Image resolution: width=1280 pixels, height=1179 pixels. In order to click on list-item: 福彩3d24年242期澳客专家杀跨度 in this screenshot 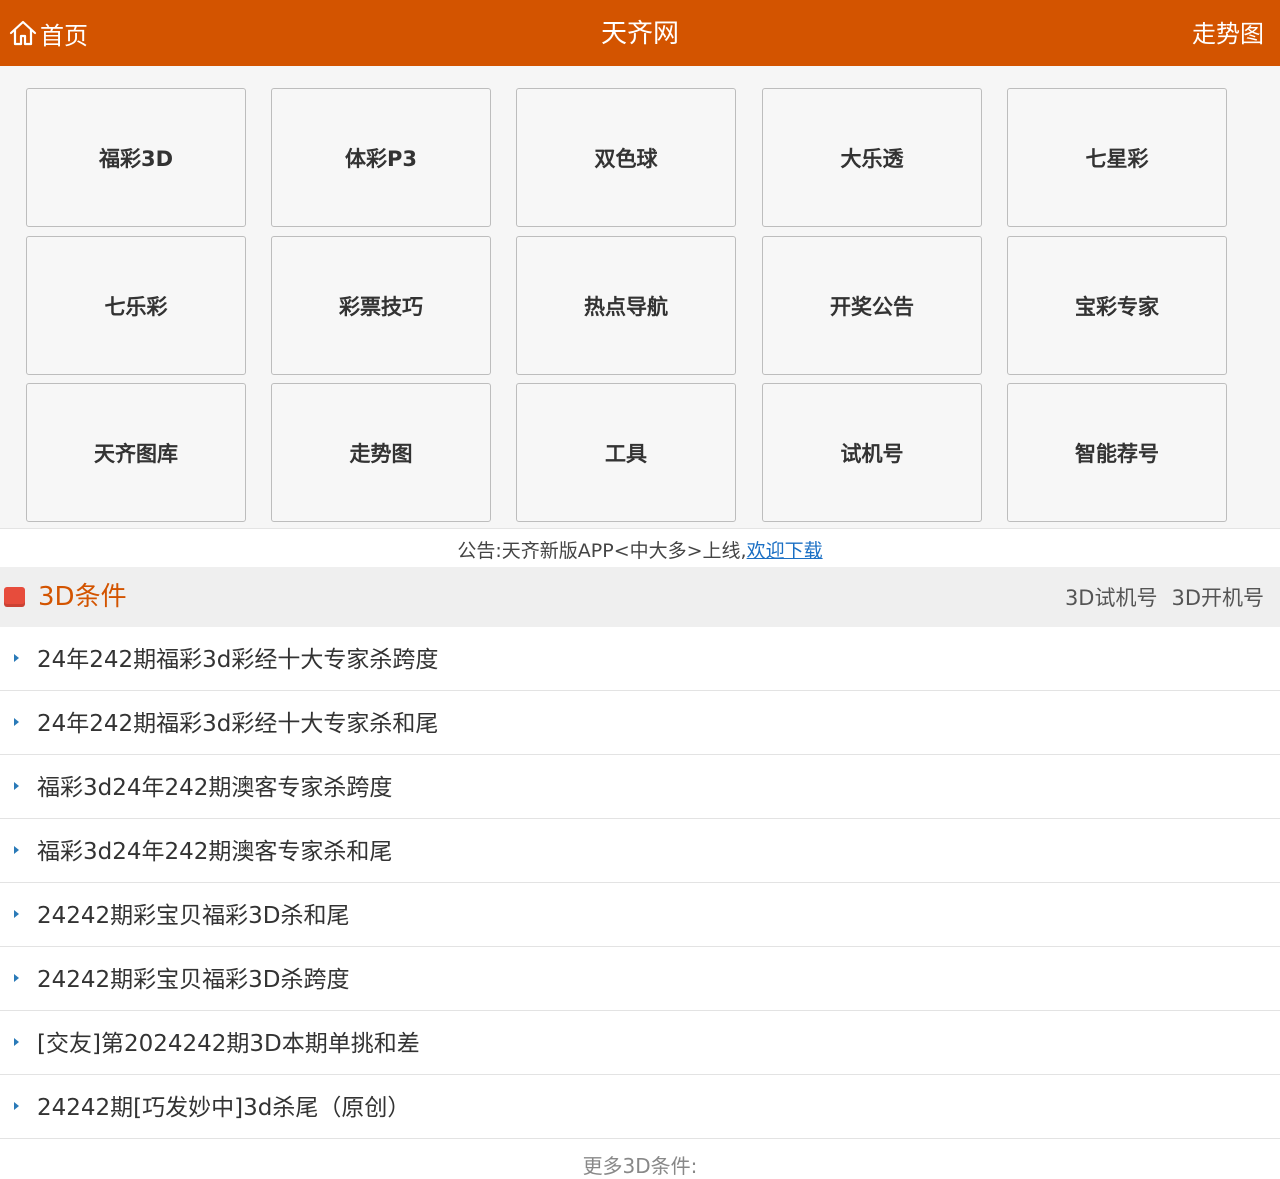, I will do `click(640, 787)`.